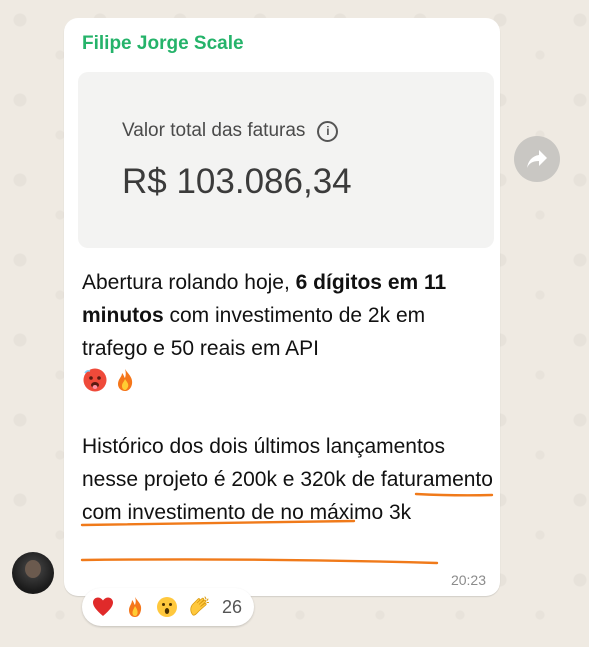 The height and width of the screenshot is (647, 589). I want to click on forward-icon, so click(537, 159).